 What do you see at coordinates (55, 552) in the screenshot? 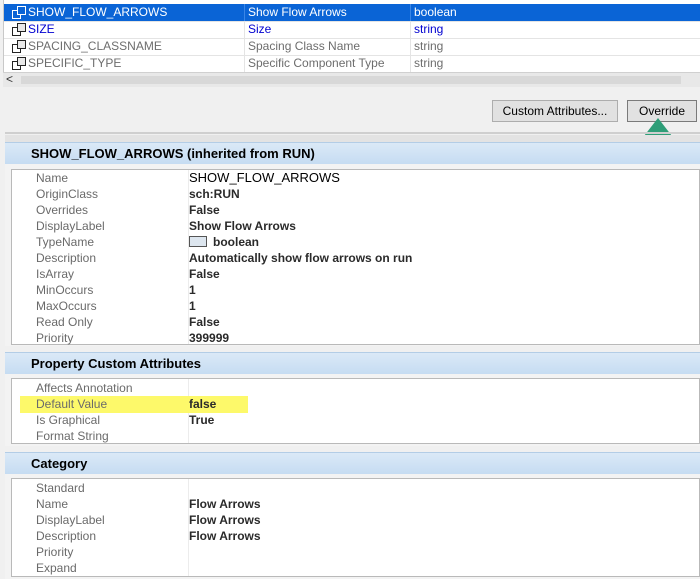
I see `category-row-priority: Priority` at bounding box center [55, 552].